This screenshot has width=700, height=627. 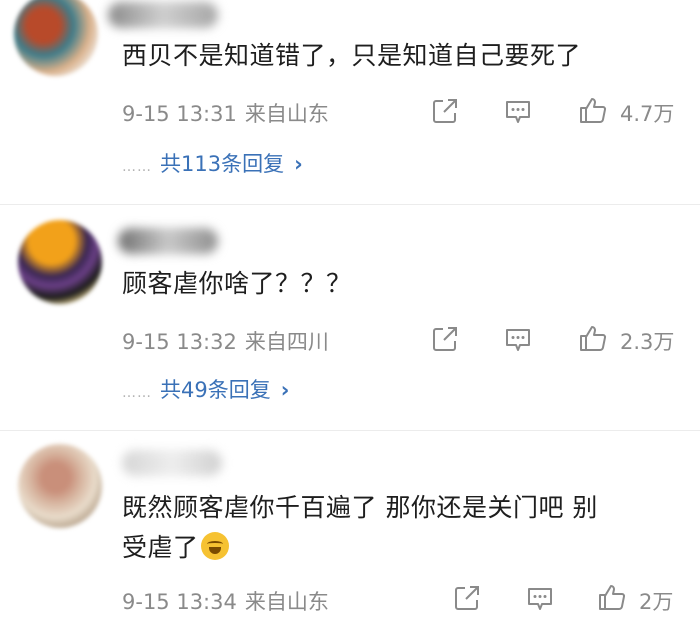 I want to click on view-replies-link: …… 共113条回复 ›, so click(x=212, y=163).